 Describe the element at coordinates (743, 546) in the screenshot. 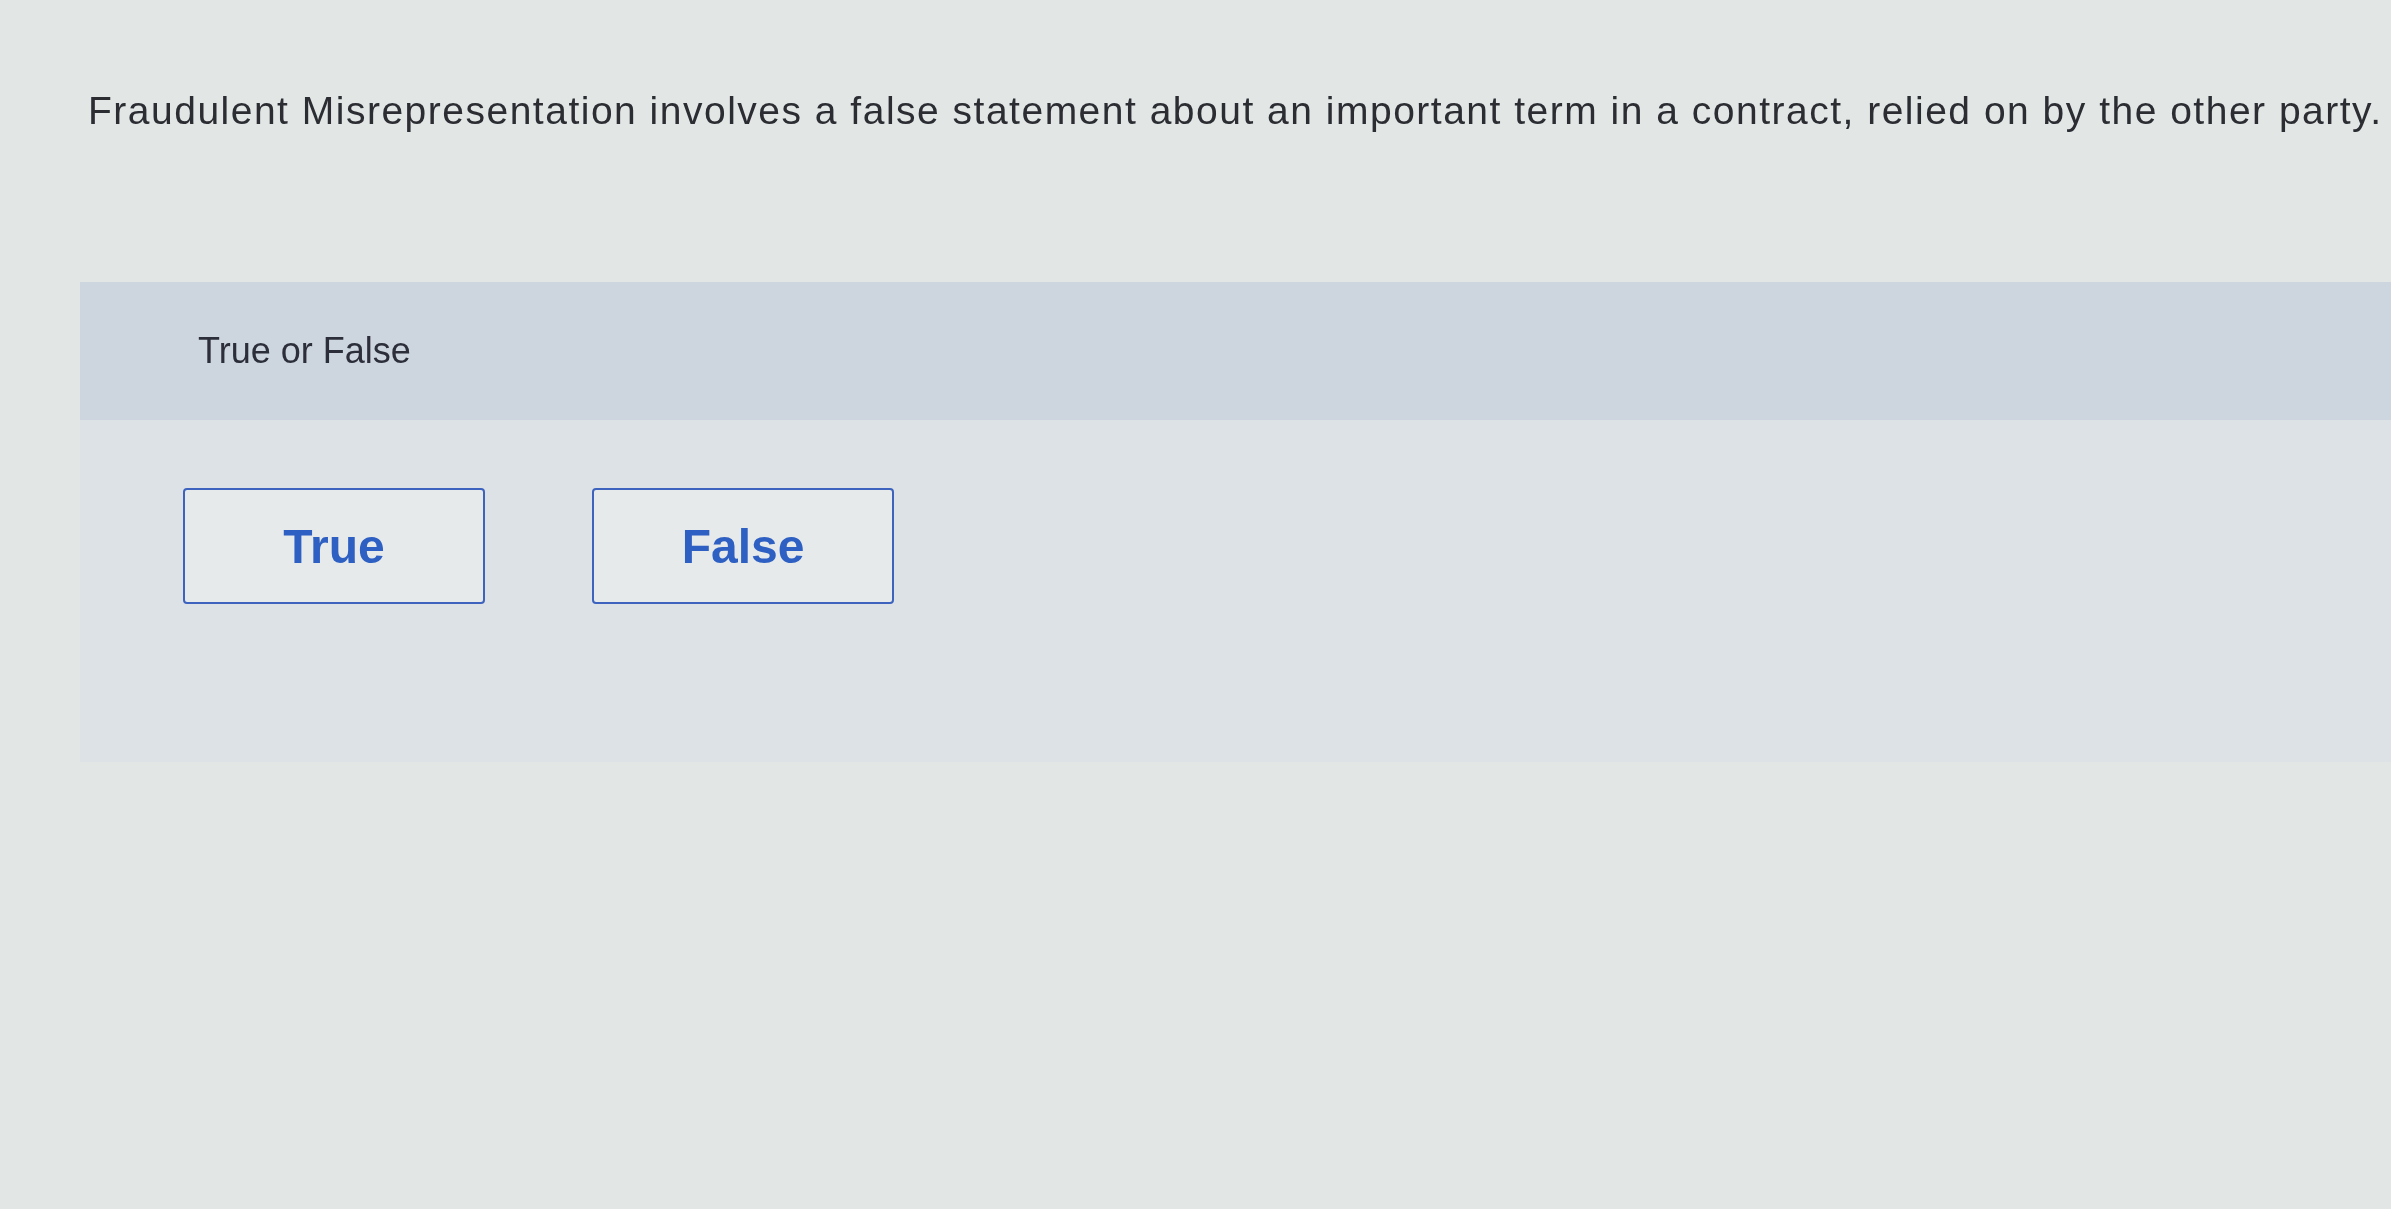

I see `answer-option-button: False` at that location.